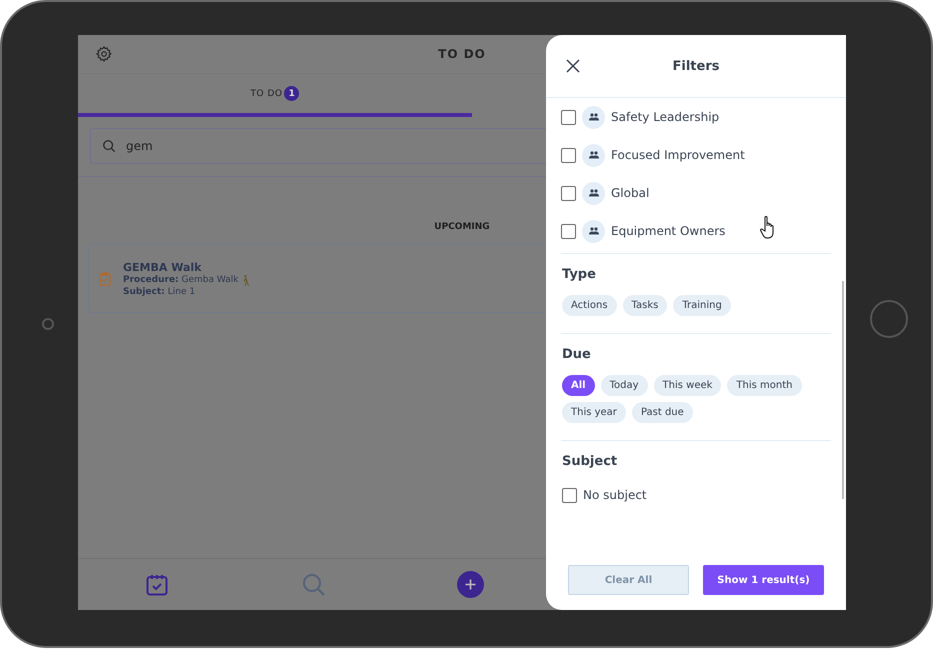  I want to click on show-results-button: Show 1 result(s), so click(763, 580).